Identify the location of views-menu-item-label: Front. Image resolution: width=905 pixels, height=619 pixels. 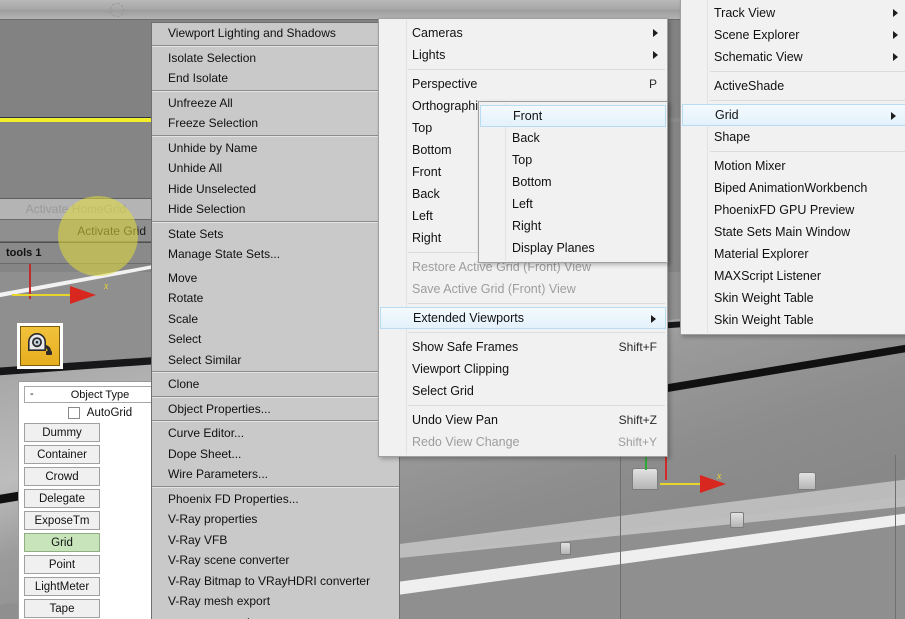
(427, 172).